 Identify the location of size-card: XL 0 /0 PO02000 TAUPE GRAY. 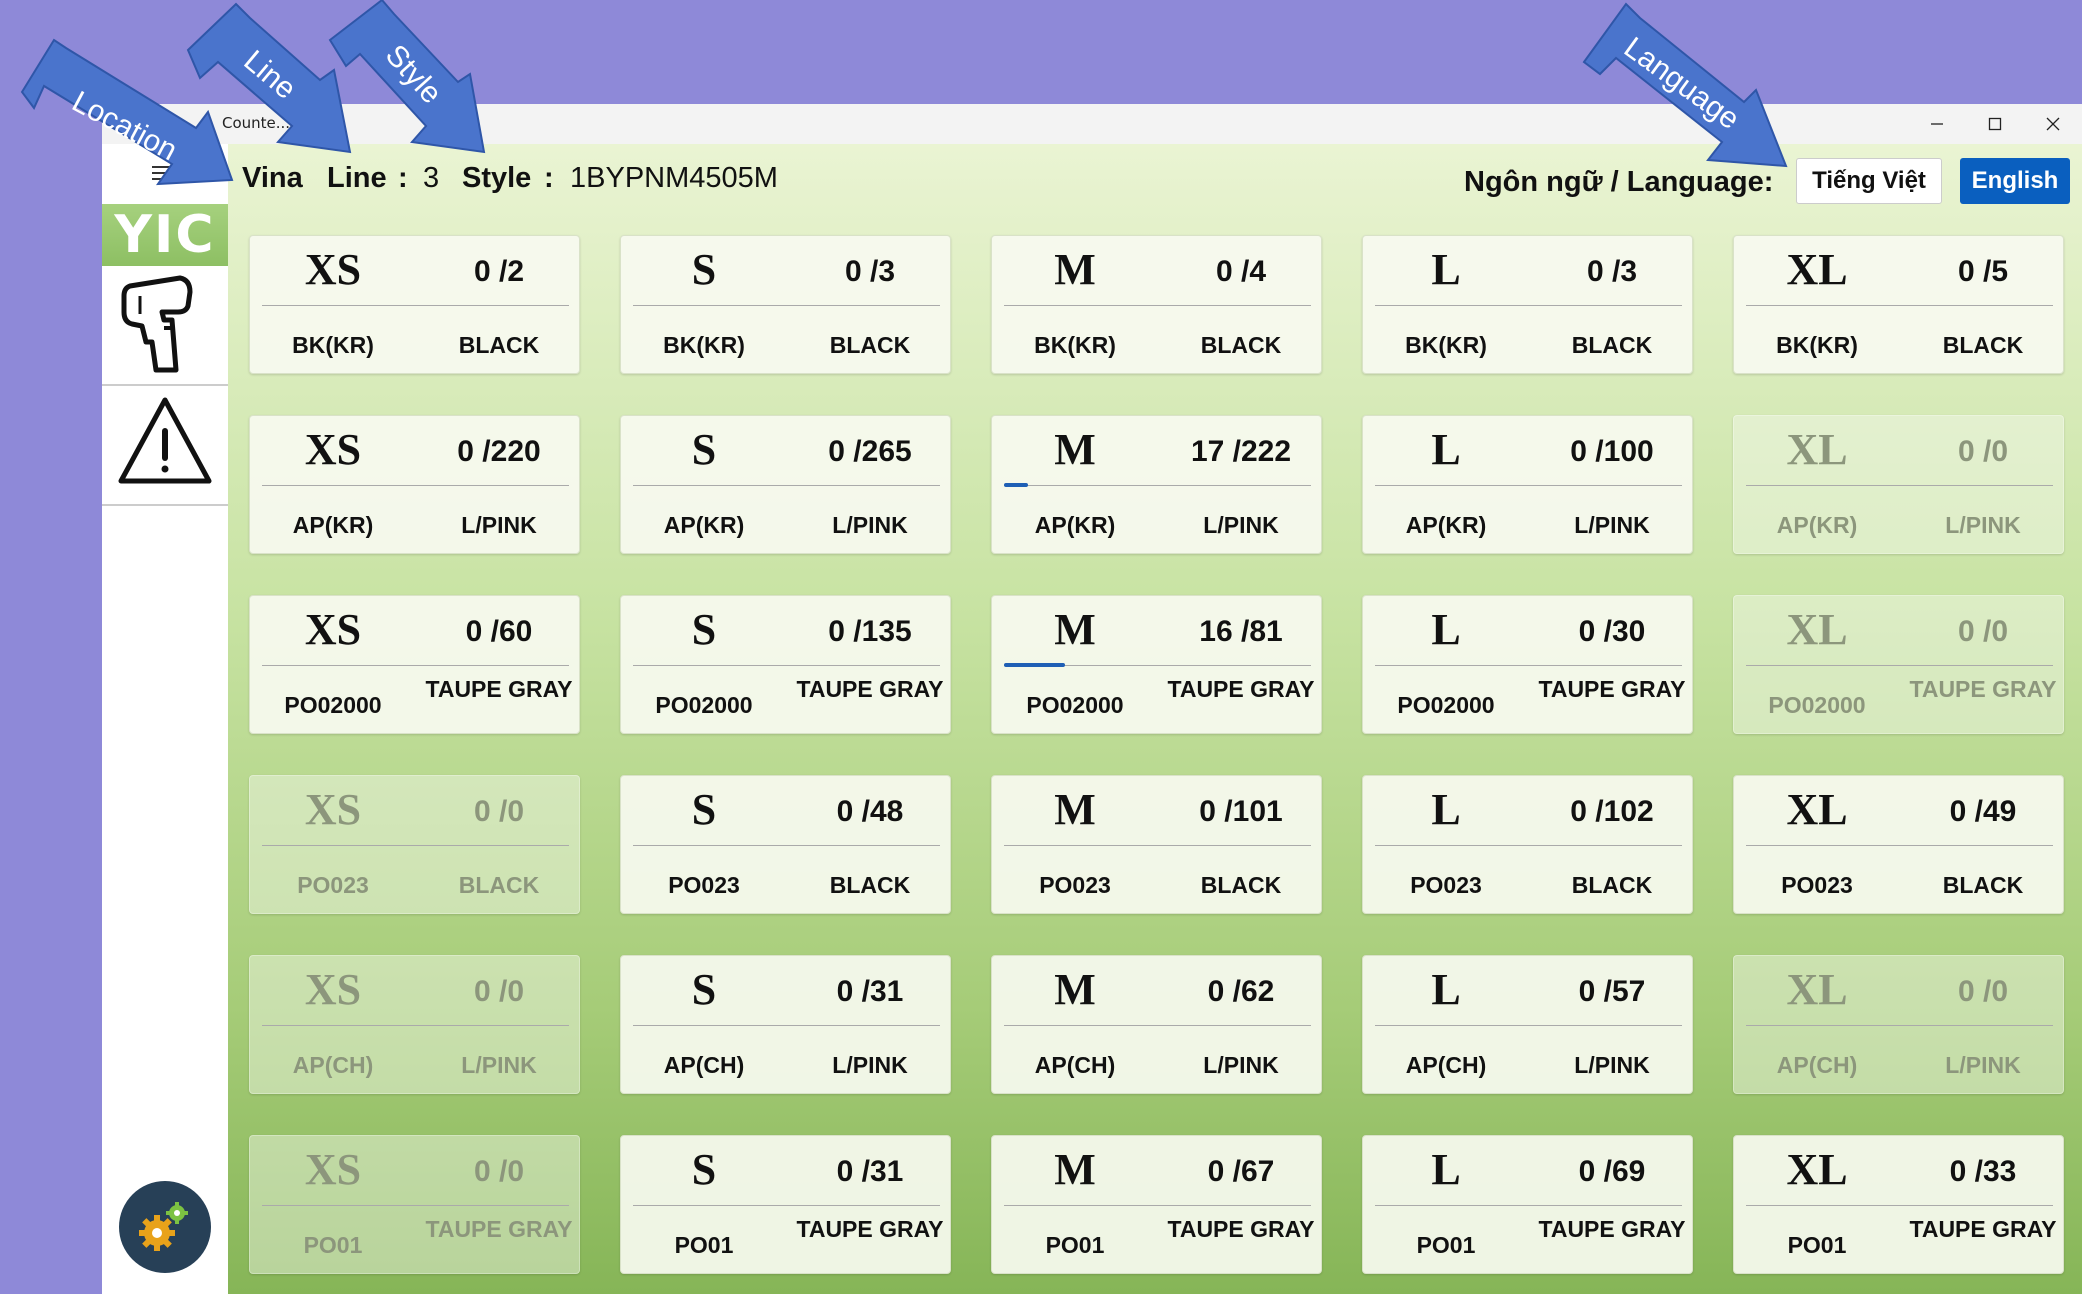
(1898, 664).